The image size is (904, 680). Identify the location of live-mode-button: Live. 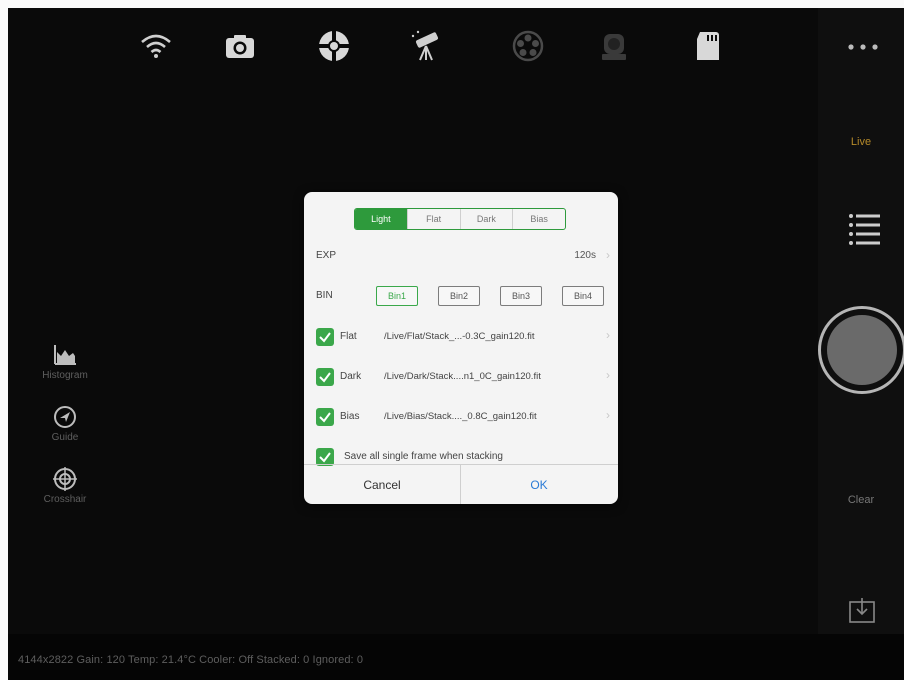
(861, 142).